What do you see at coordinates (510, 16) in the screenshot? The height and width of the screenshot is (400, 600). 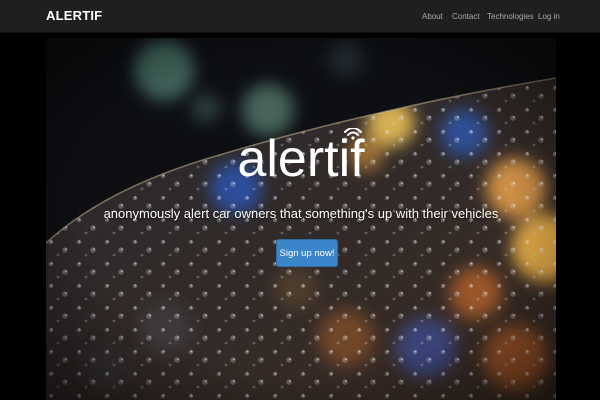 I see `nav-link-technologies: Technologies` at bounding box center [510, 16].